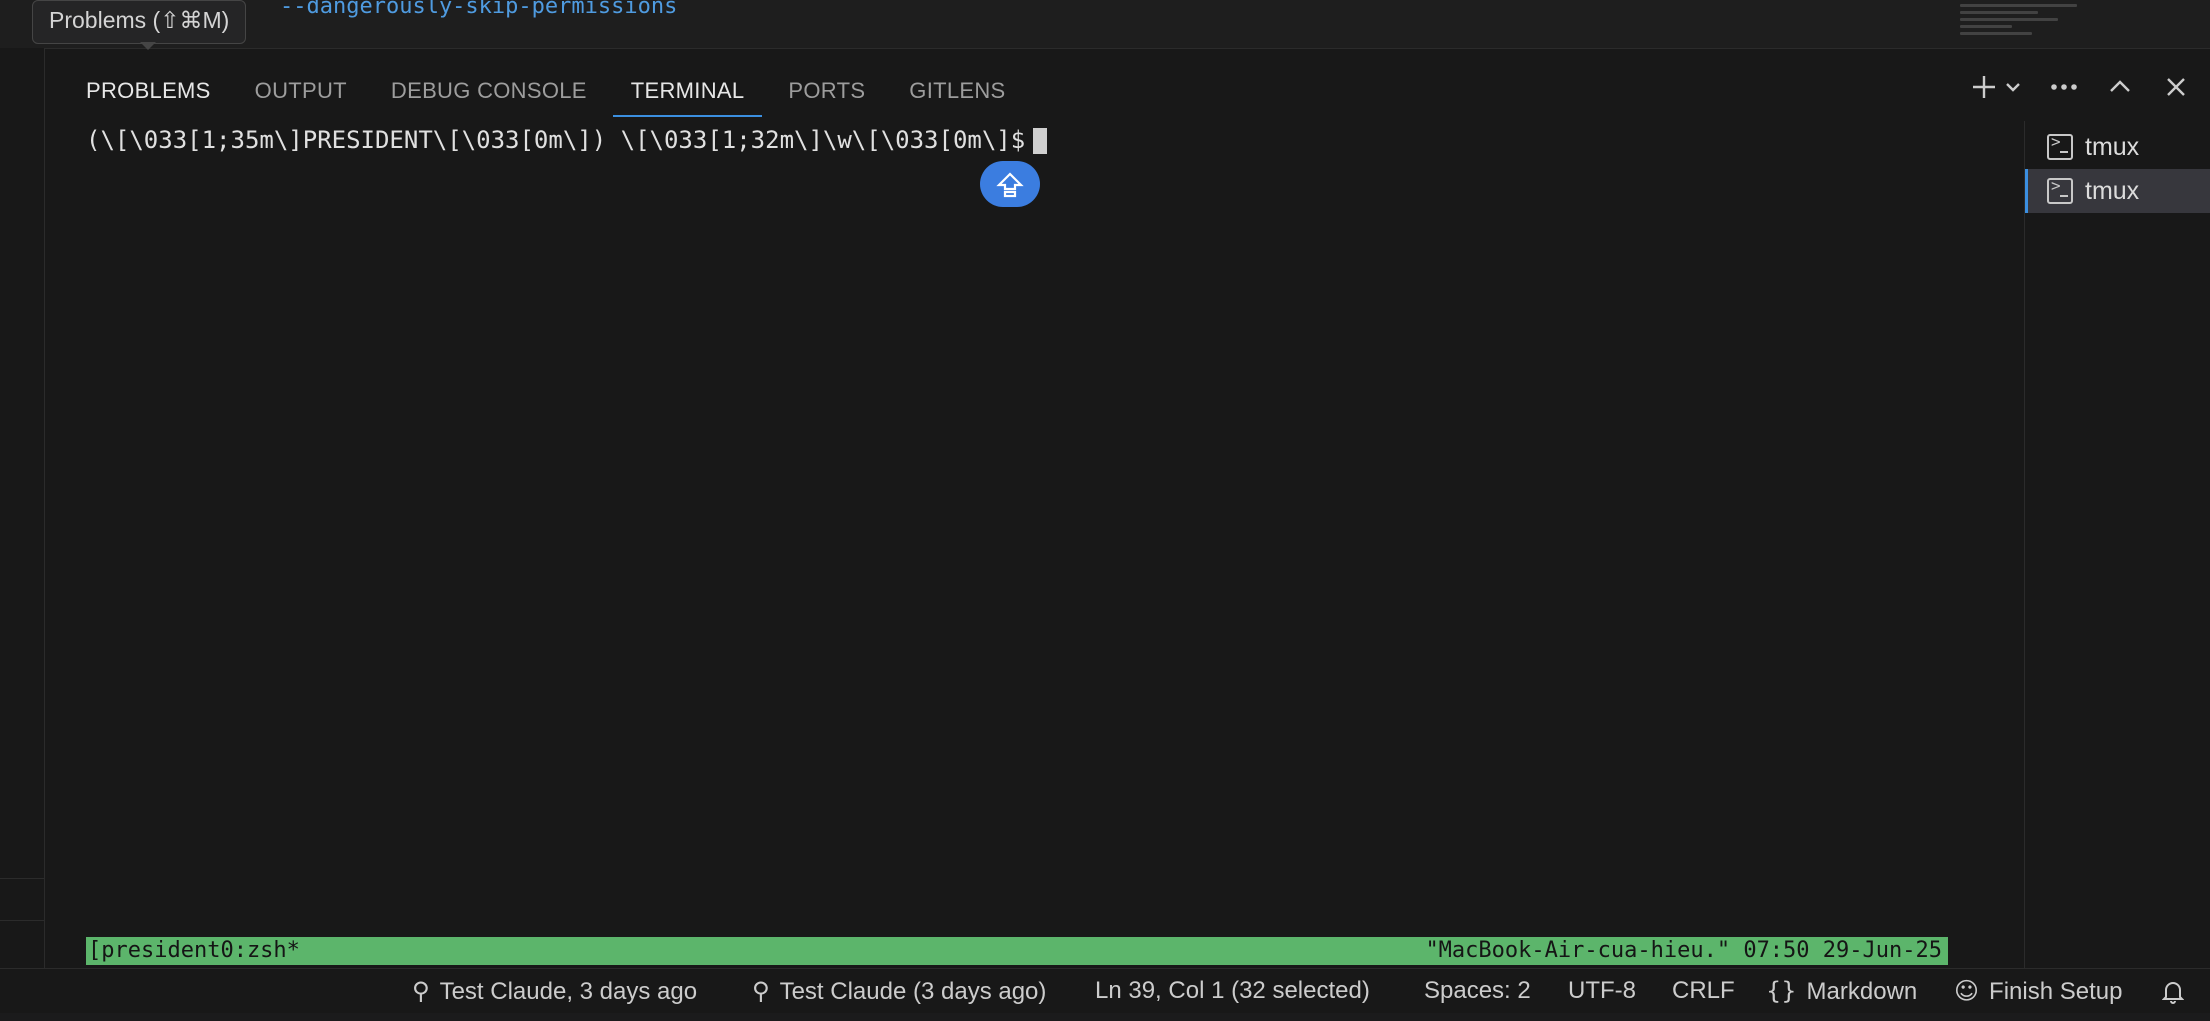 This screenshot has width=2210, height=1021. What do you see at coordinates (301, 91) in the screenshot?
I see `tab-output: OUTPUT` at bounding box center [301, 91].